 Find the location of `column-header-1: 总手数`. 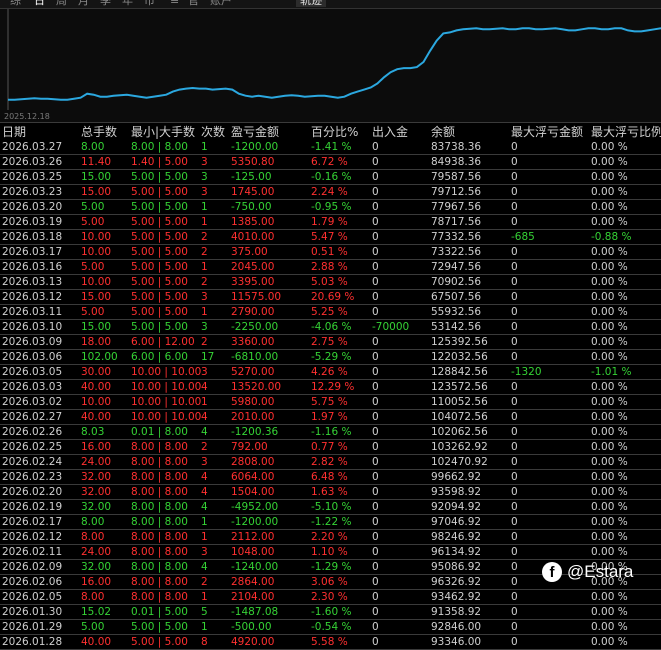

column-header-1: 总手数 is located at coordinates (99, 132).